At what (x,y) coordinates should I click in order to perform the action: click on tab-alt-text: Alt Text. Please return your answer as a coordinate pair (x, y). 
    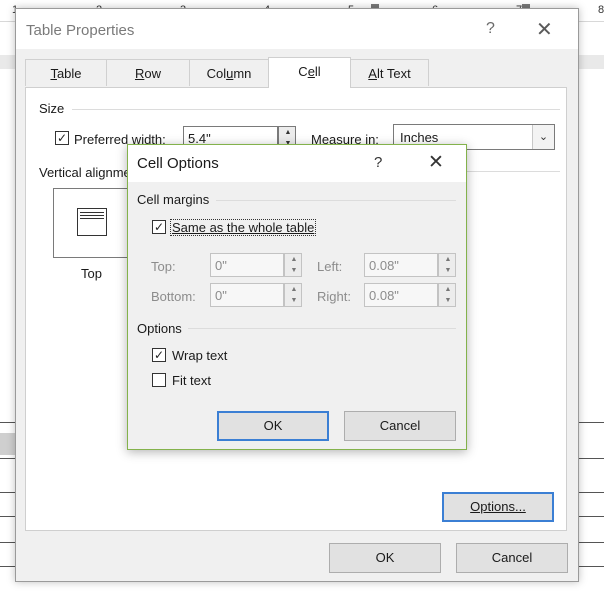
    Looking at the image, I should click on (389, 72).